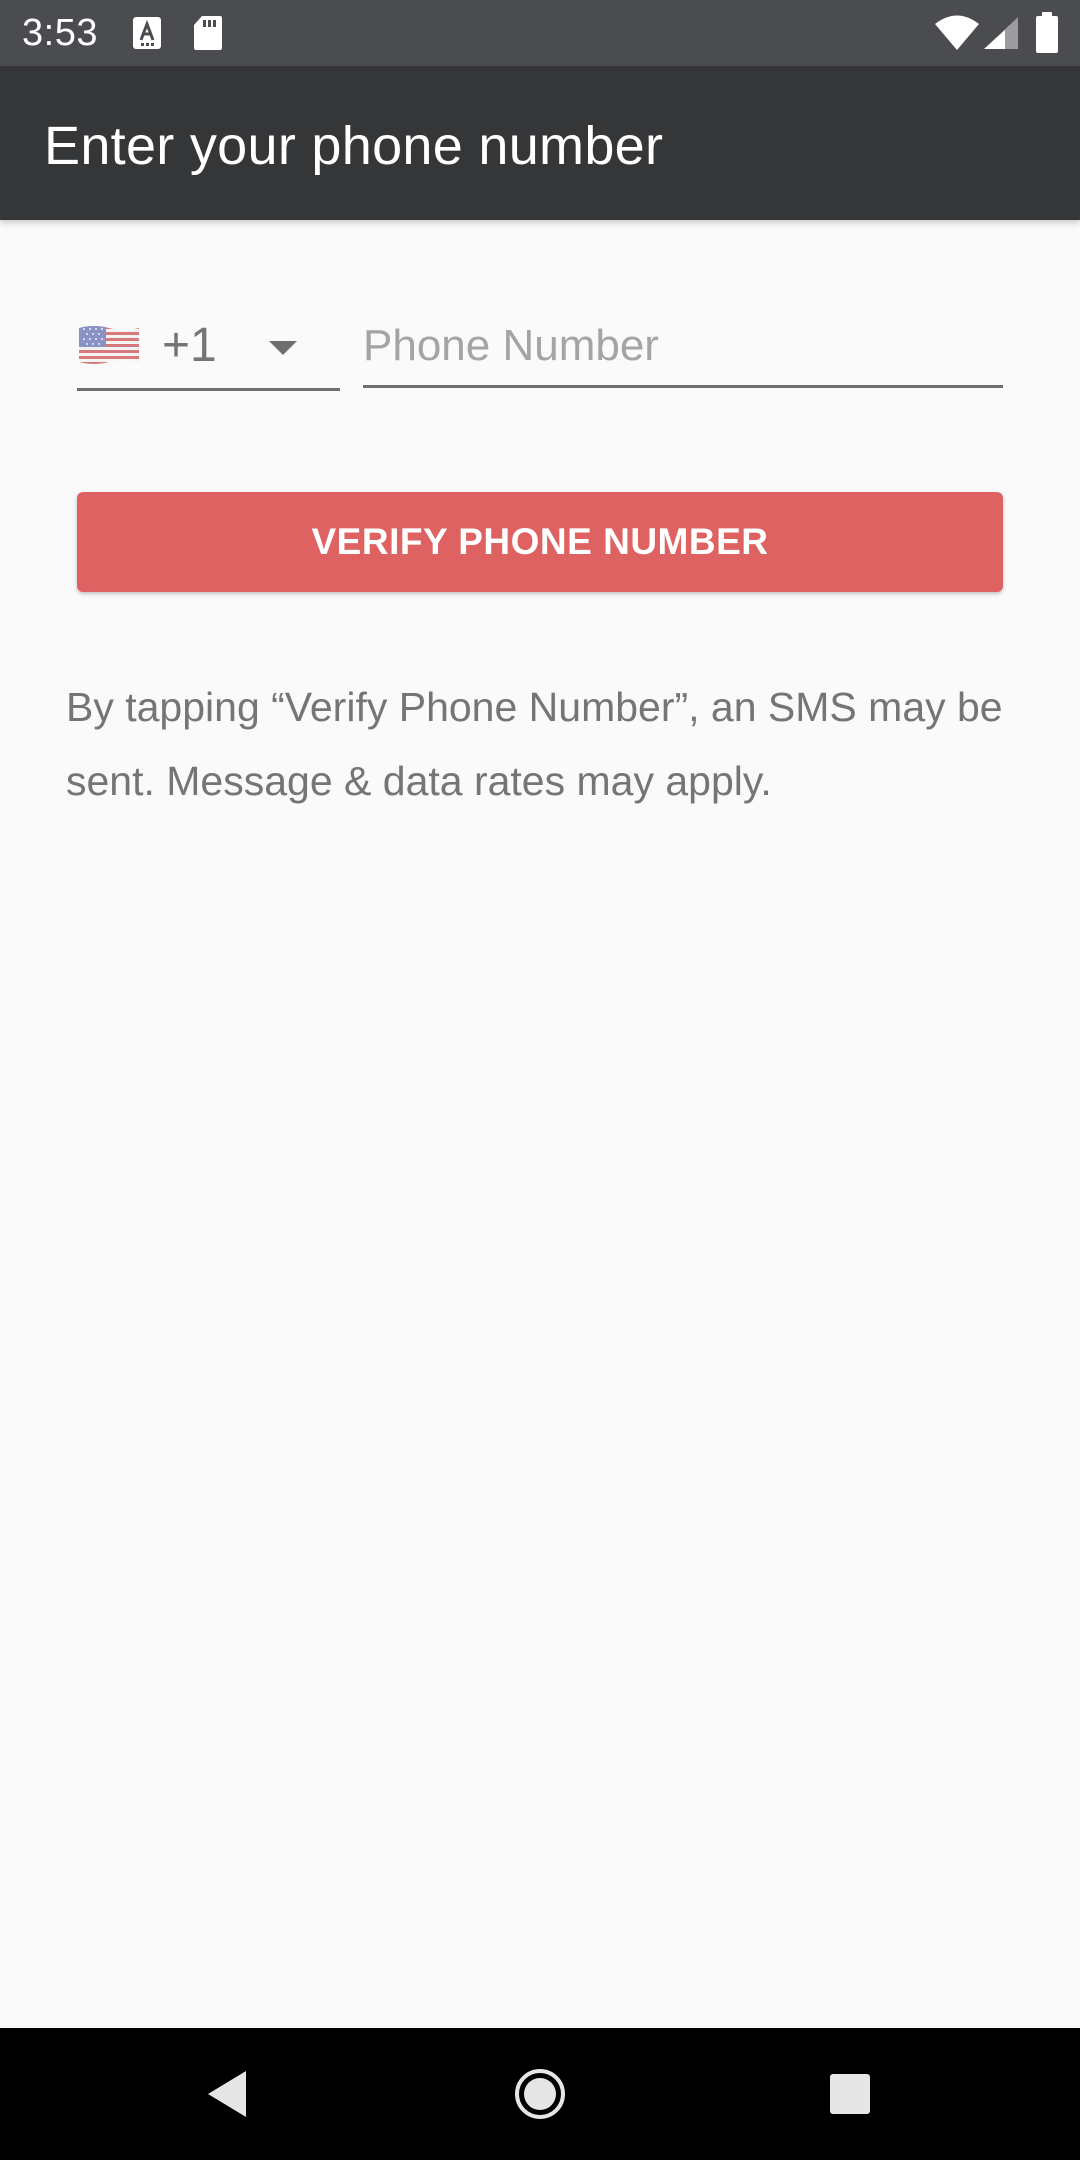  I want to click on status-time: 3:53, so click(60, 33).